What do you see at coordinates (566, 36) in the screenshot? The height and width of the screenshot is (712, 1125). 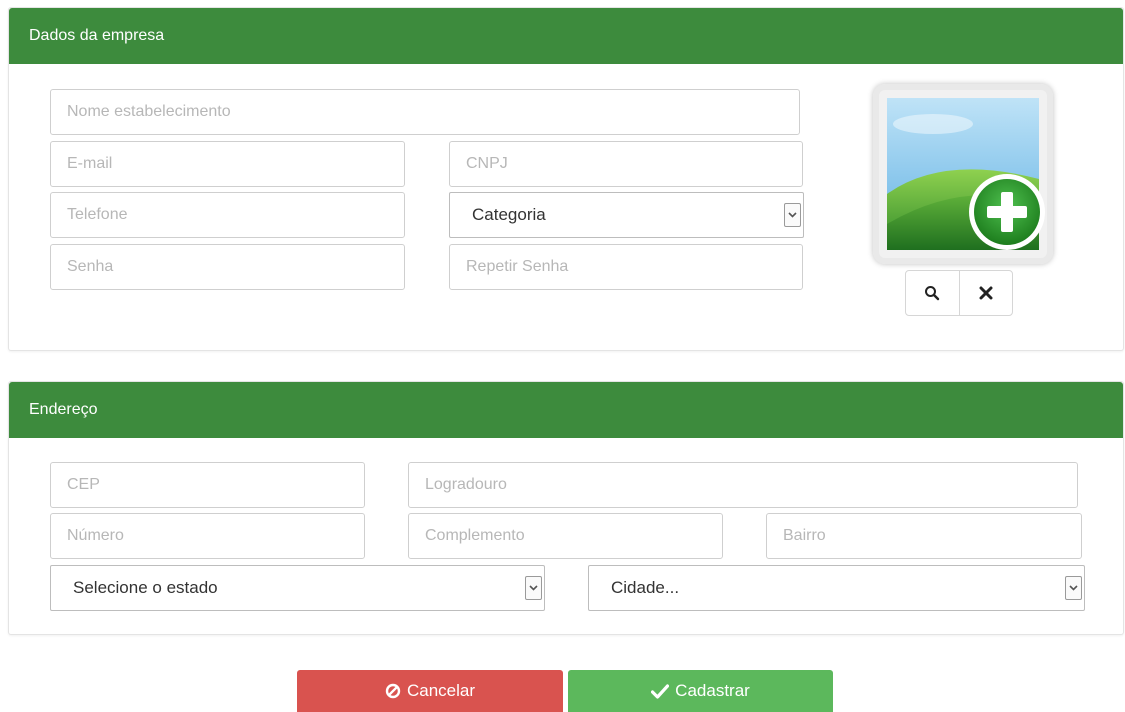 I see `company-panel-heading: Dados da empresa` at bounding box center [566, 36].